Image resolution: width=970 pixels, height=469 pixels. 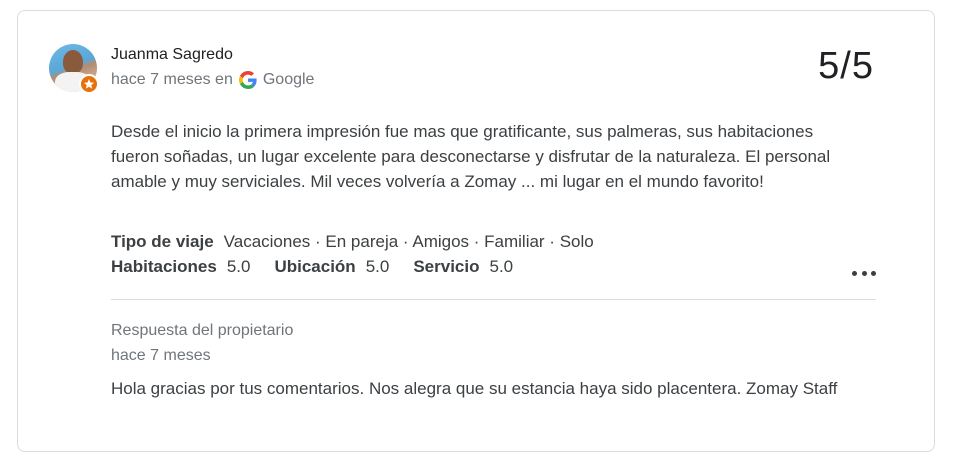 I want to click on trip-type-label: Tipo de viaje, so click(x=162, y=241).